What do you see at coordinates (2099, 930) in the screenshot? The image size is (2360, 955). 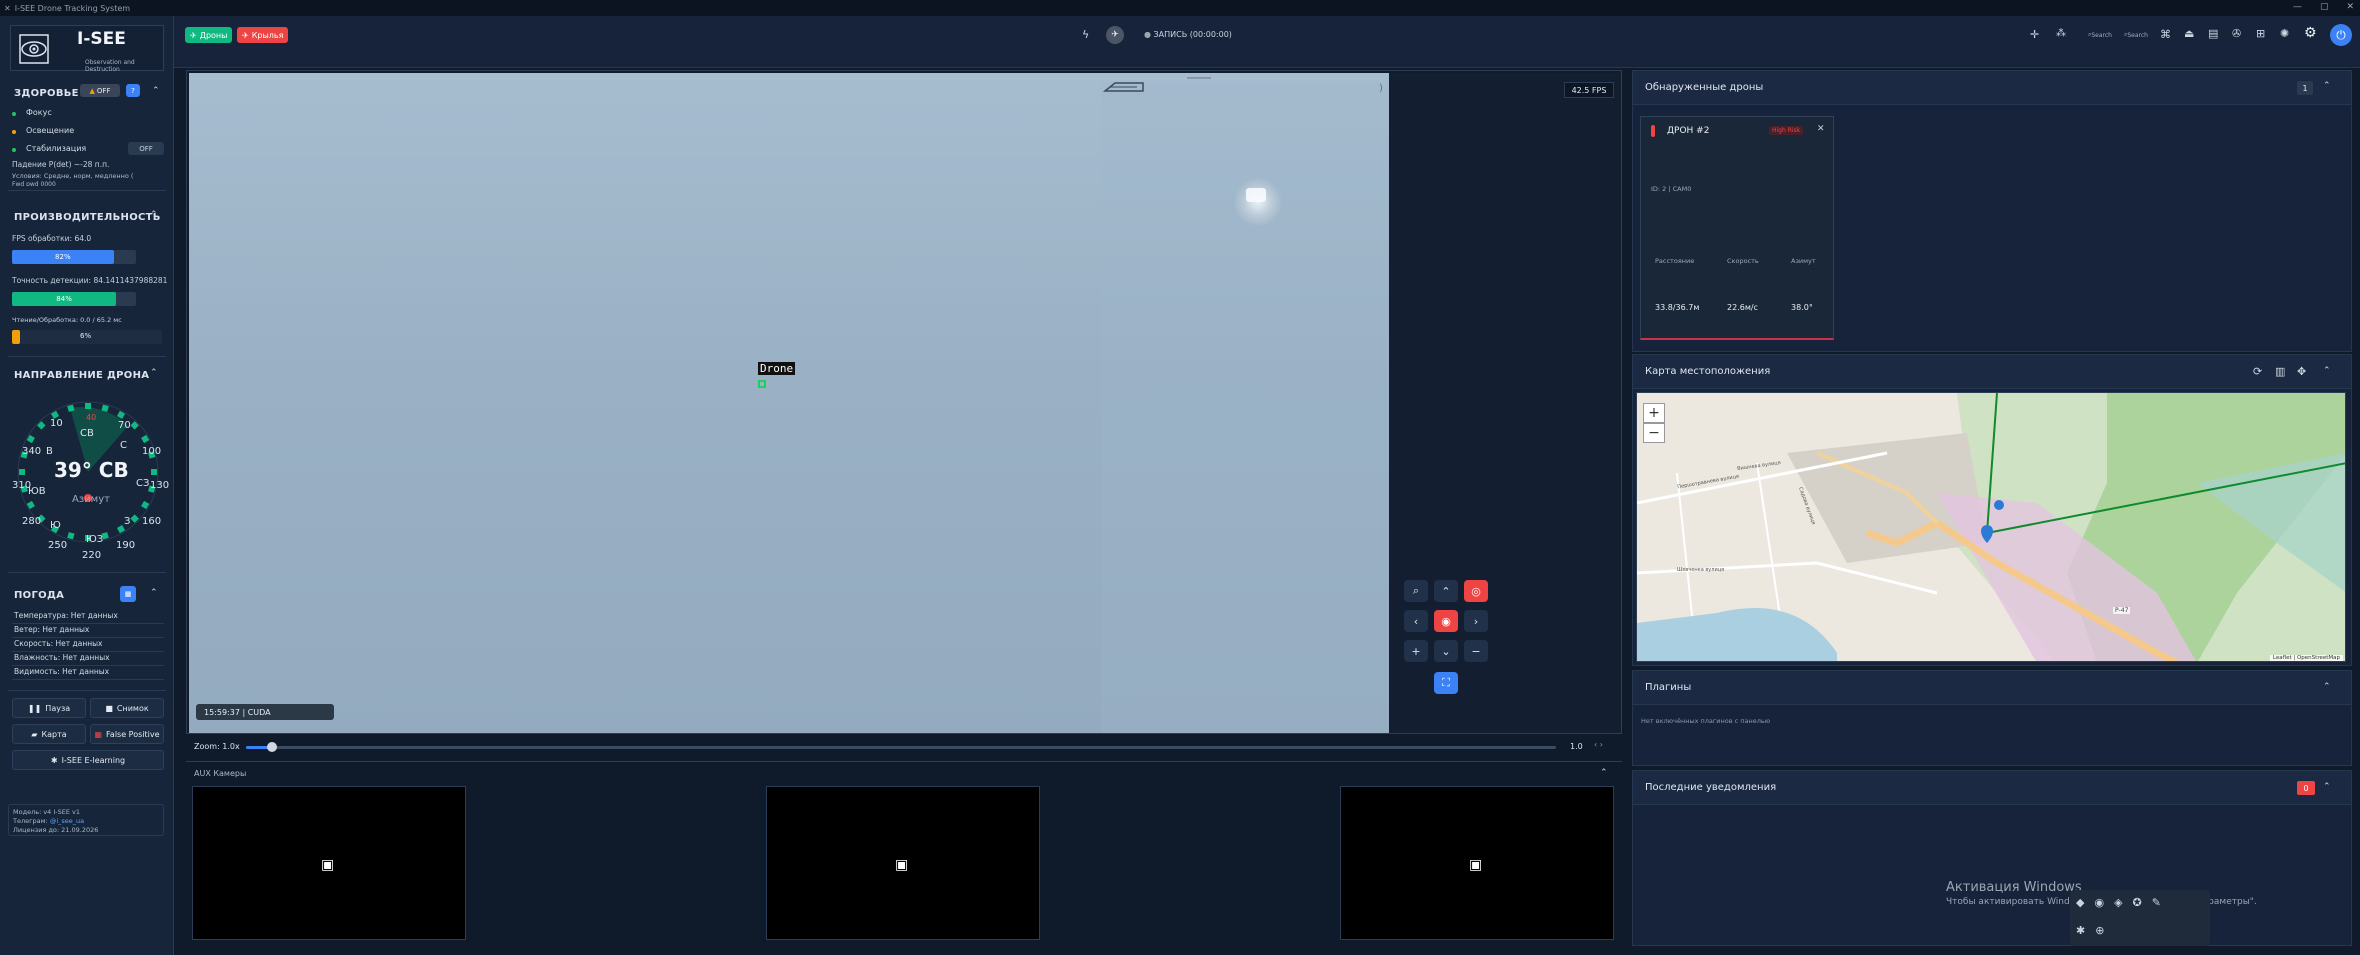 I see `tray-lock-icon: ⊕` at bounding box center [2099, 930].